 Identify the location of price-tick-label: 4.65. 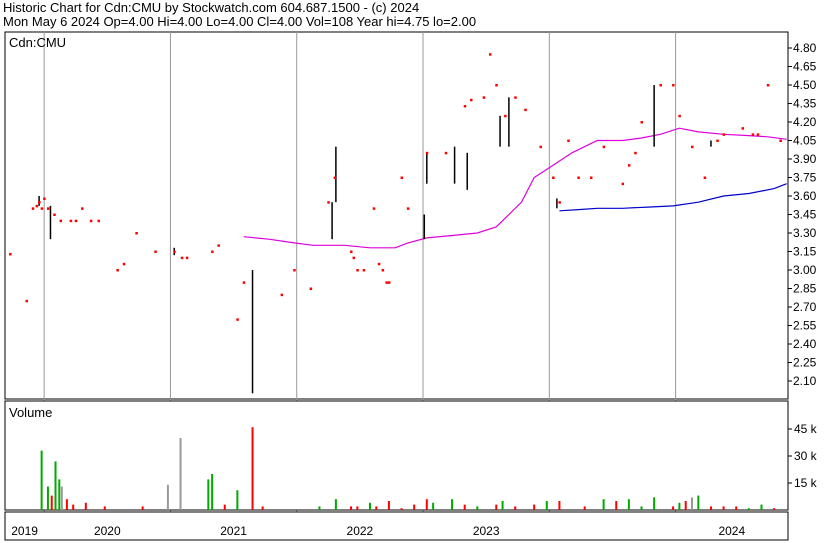
(805, 67).